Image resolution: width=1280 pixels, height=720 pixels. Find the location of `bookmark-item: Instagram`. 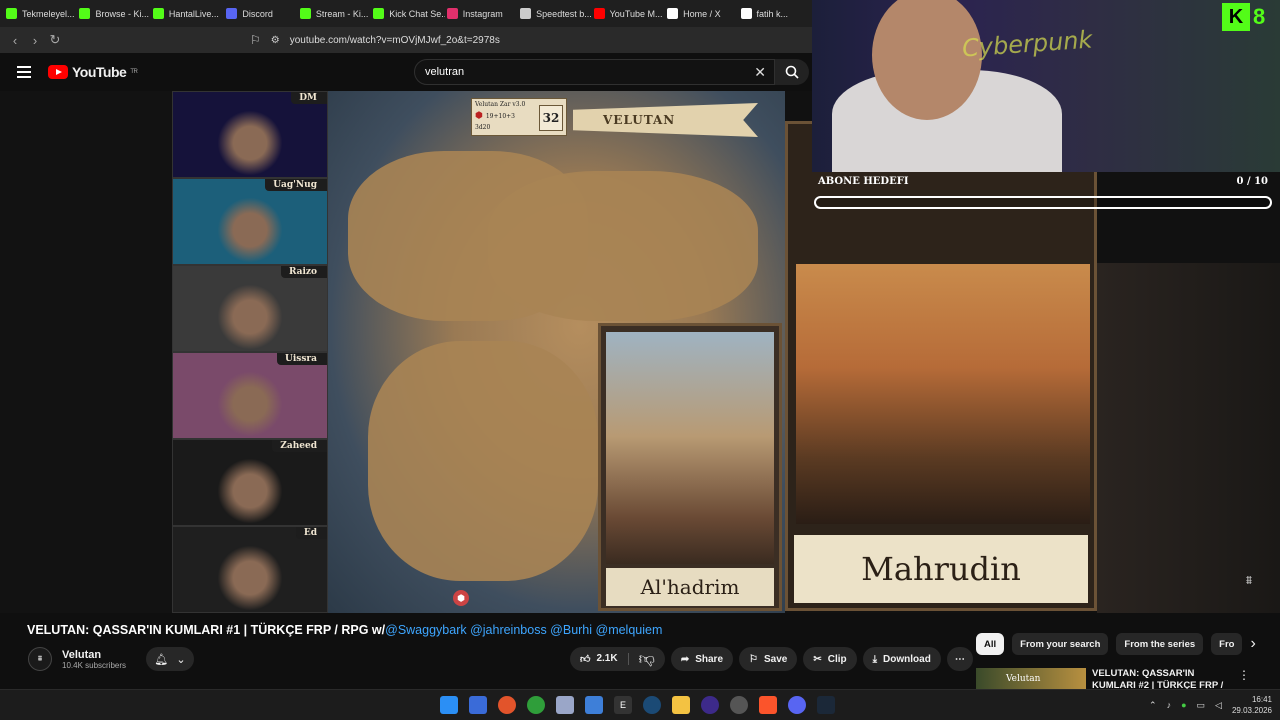

bookmark-item: Instagram is located at coordinates (482, 13).